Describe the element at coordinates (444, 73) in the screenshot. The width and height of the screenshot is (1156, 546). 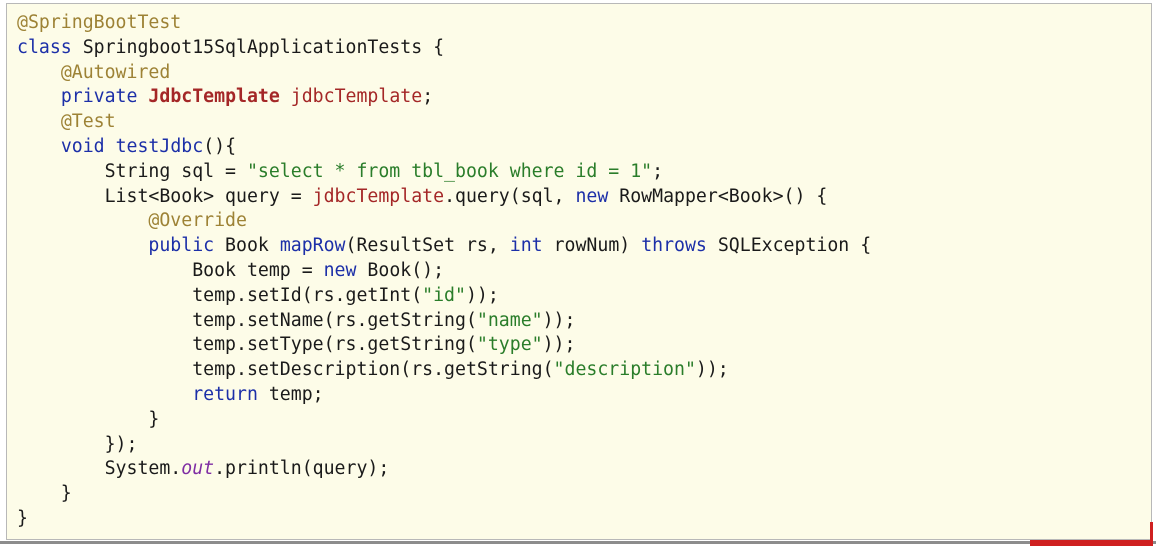
I see `code-line: @Autowired` at that location.